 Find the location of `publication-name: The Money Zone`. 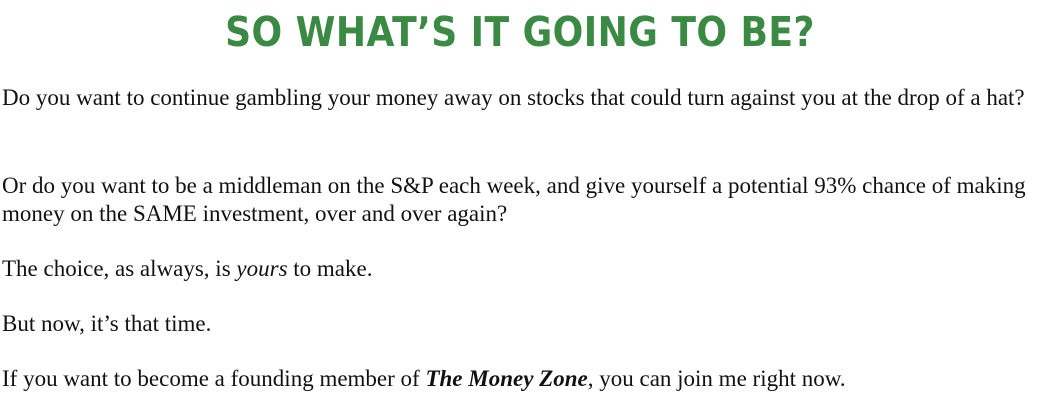

publication-name: The Money Zone is located at coordinates (506, 378).